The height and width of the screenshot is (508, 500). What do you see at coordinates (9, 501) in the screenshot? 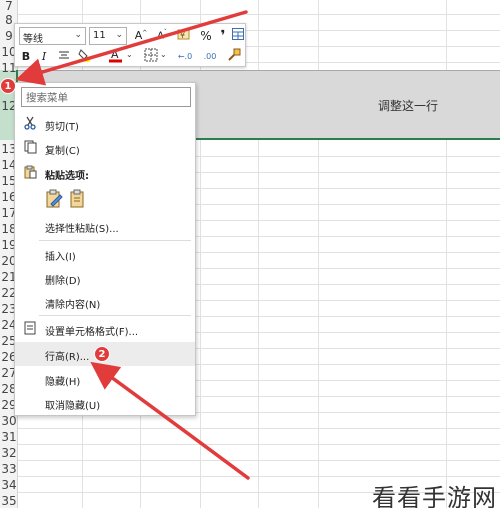
I see `row-number: 35` at bounding box center [9, 501].